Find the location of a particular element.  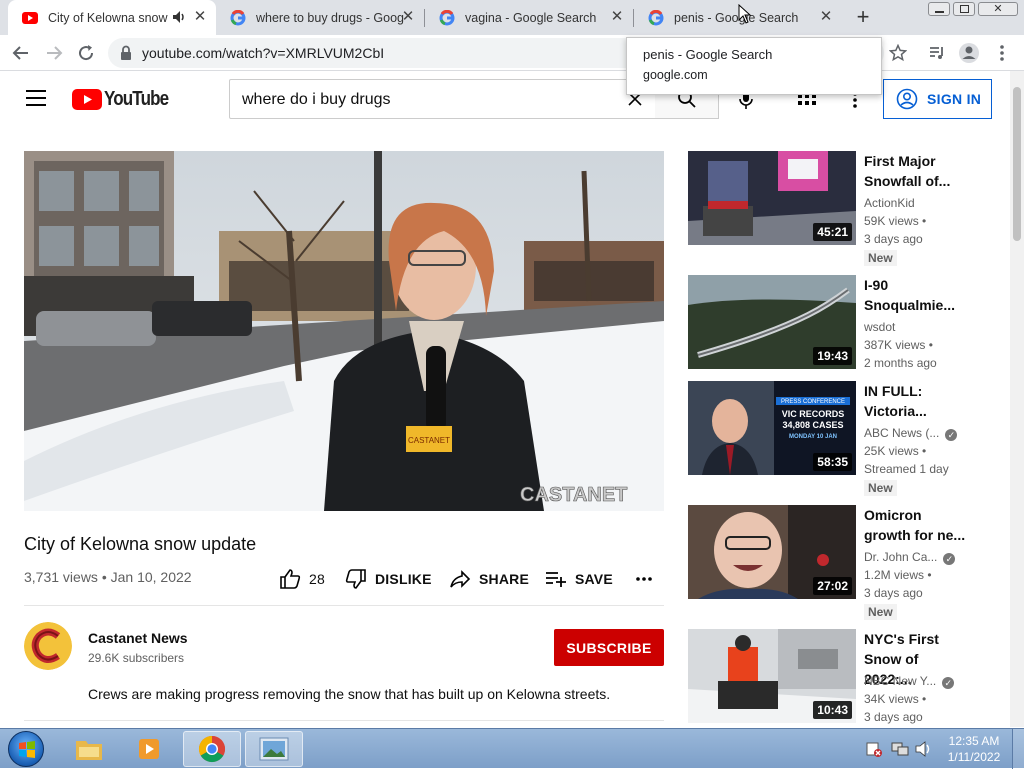

lock-icon is located at coordinates (126, 53).